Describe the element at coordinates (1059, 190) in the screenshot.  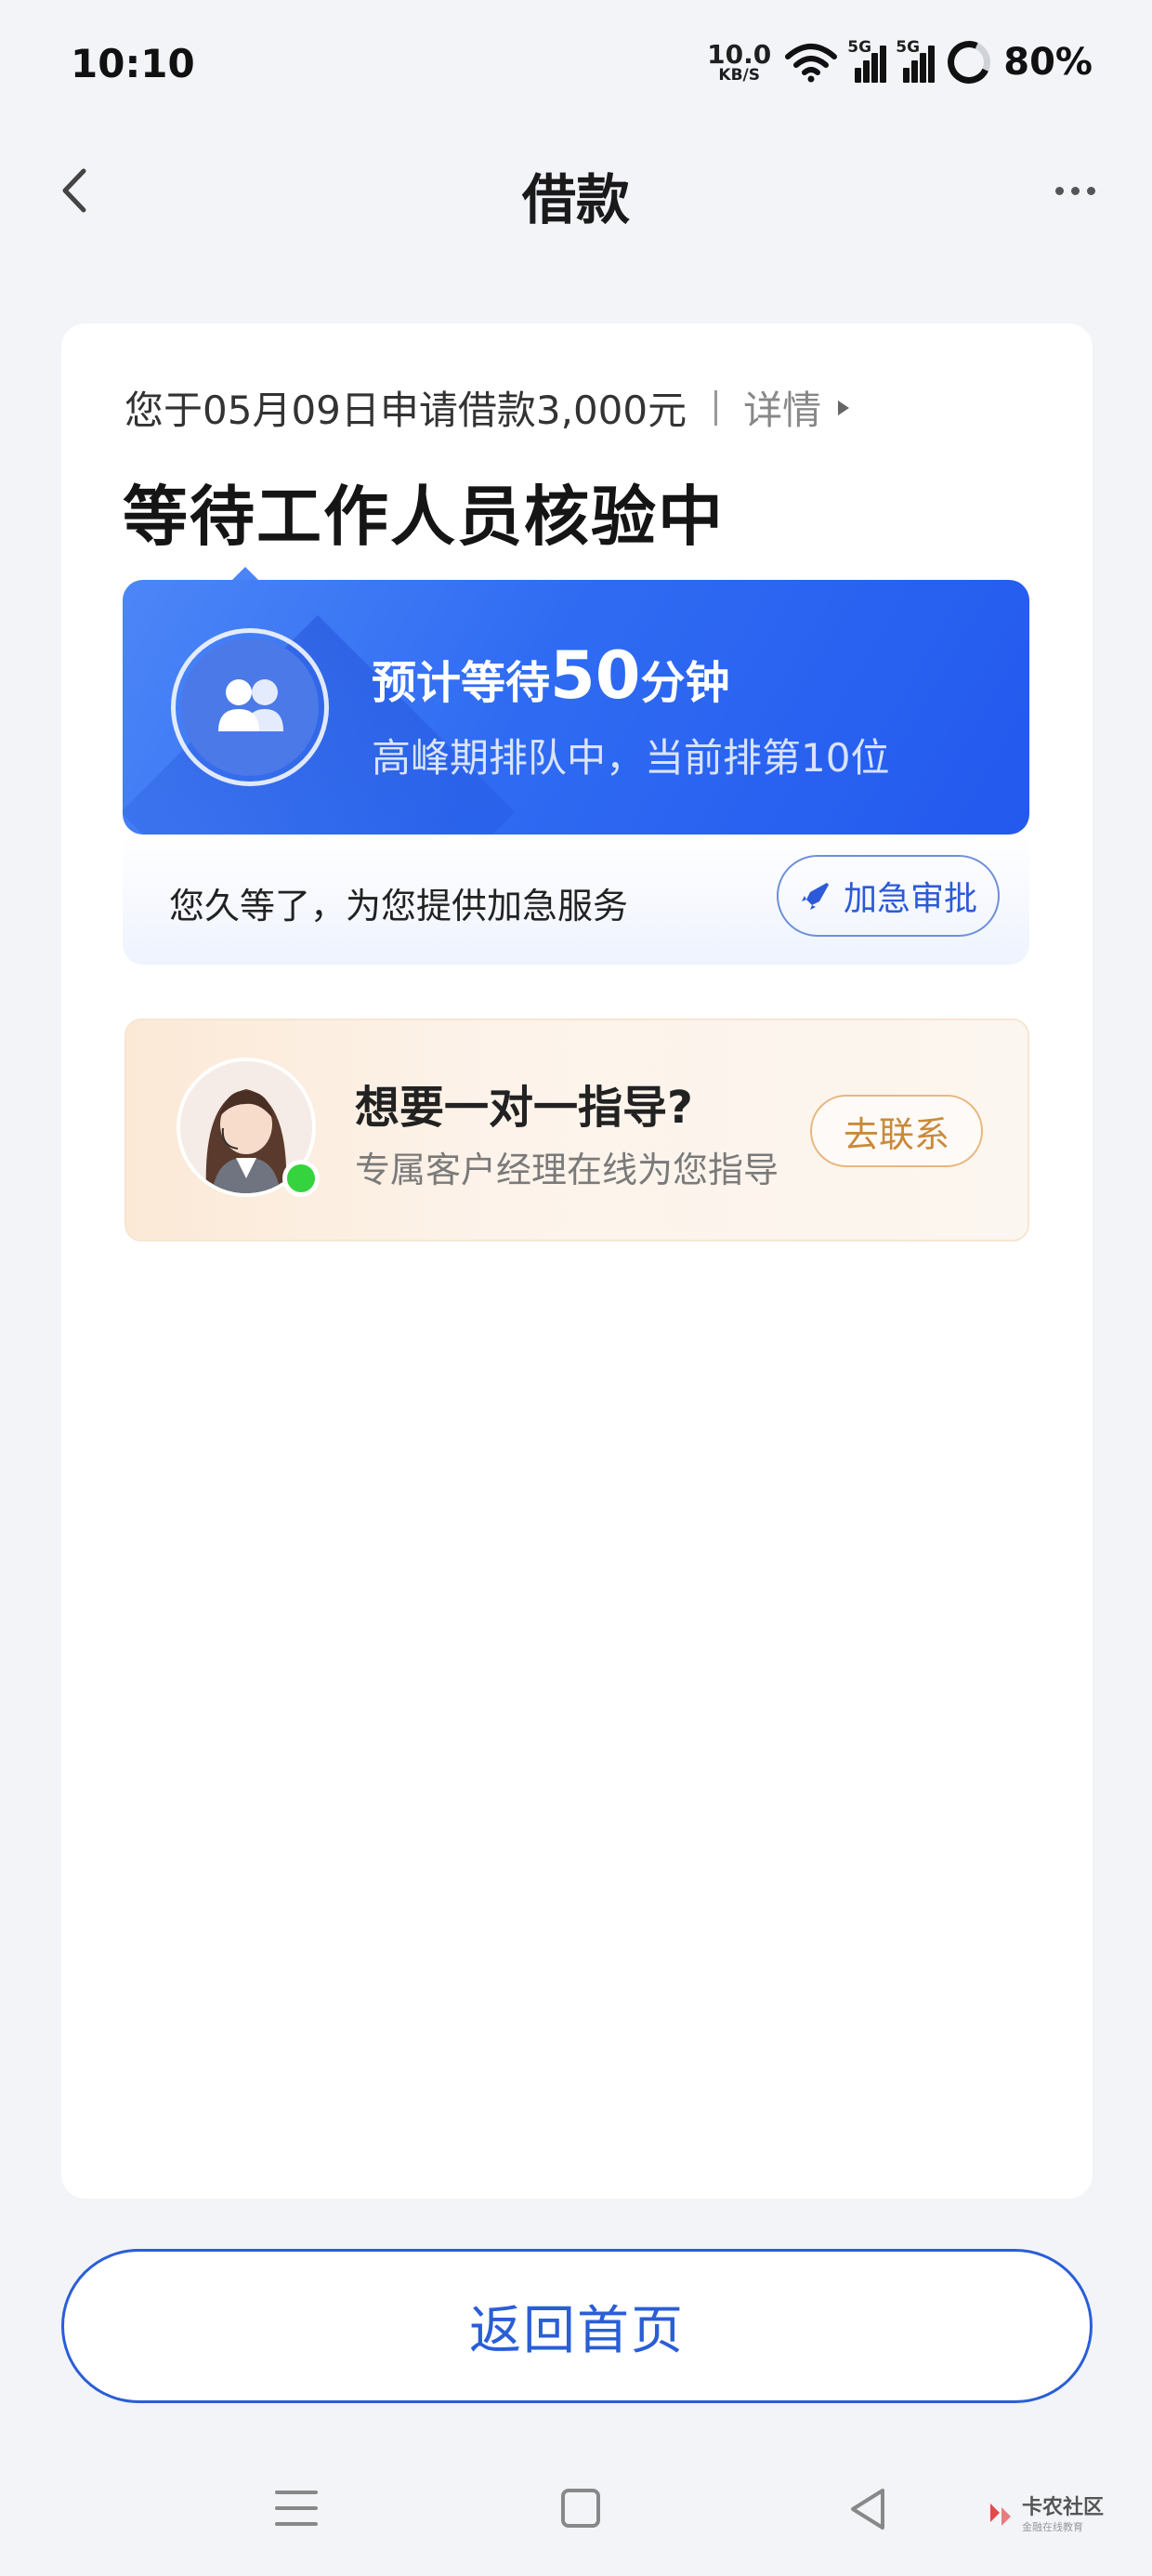
I see `more-dots-icon` at that location.